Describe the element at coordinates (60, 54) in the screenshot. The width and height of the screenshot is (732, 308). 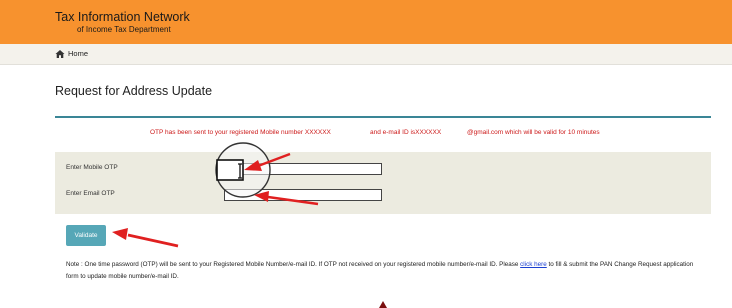
I see `home-icon` at that location.